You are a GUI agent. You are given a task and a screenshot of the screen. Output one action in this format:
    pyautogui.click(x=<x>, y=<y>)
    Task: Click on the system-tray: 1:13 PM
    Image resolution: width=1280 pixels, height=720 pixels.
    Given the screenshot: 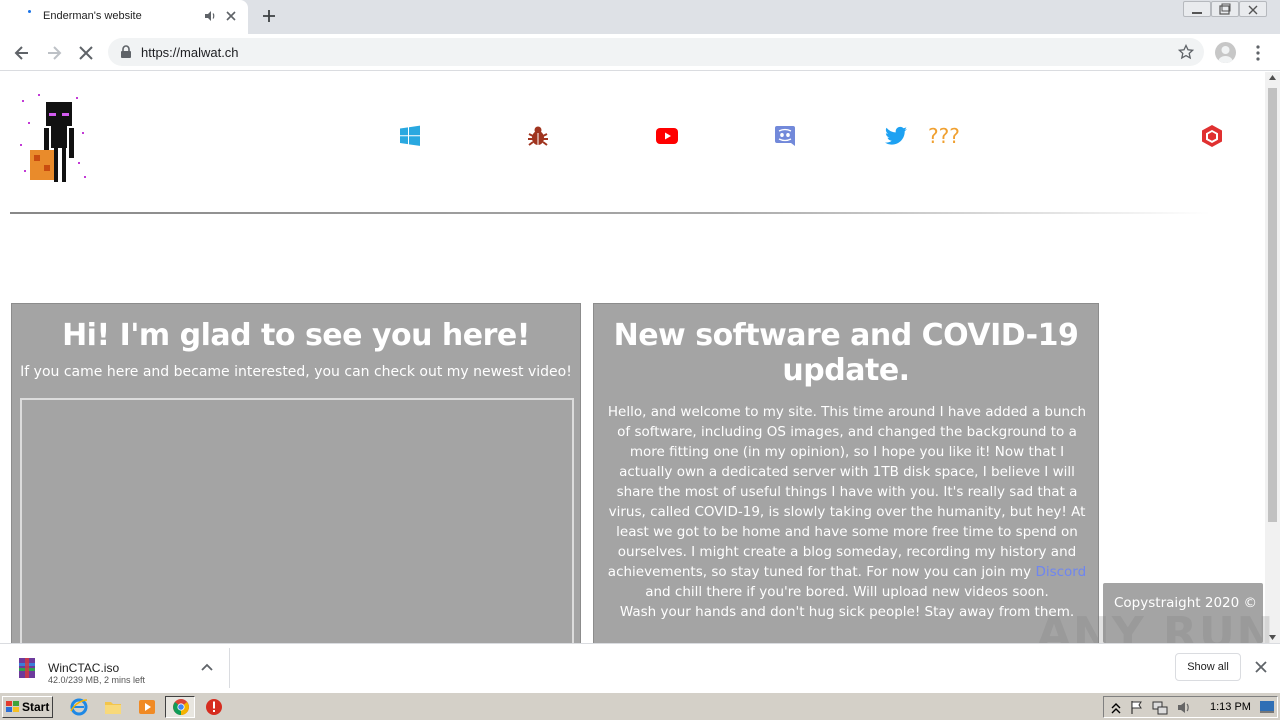 What is the action you would take?
    pyautogui.click(x=1190, y=707)
    